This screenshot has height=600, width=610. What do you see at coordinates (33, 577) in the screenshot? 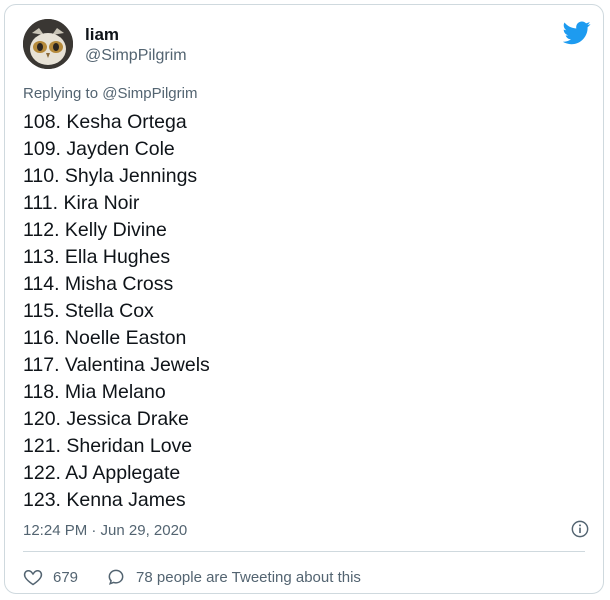
I see `heart-icon` at bounding box center [33, 577].